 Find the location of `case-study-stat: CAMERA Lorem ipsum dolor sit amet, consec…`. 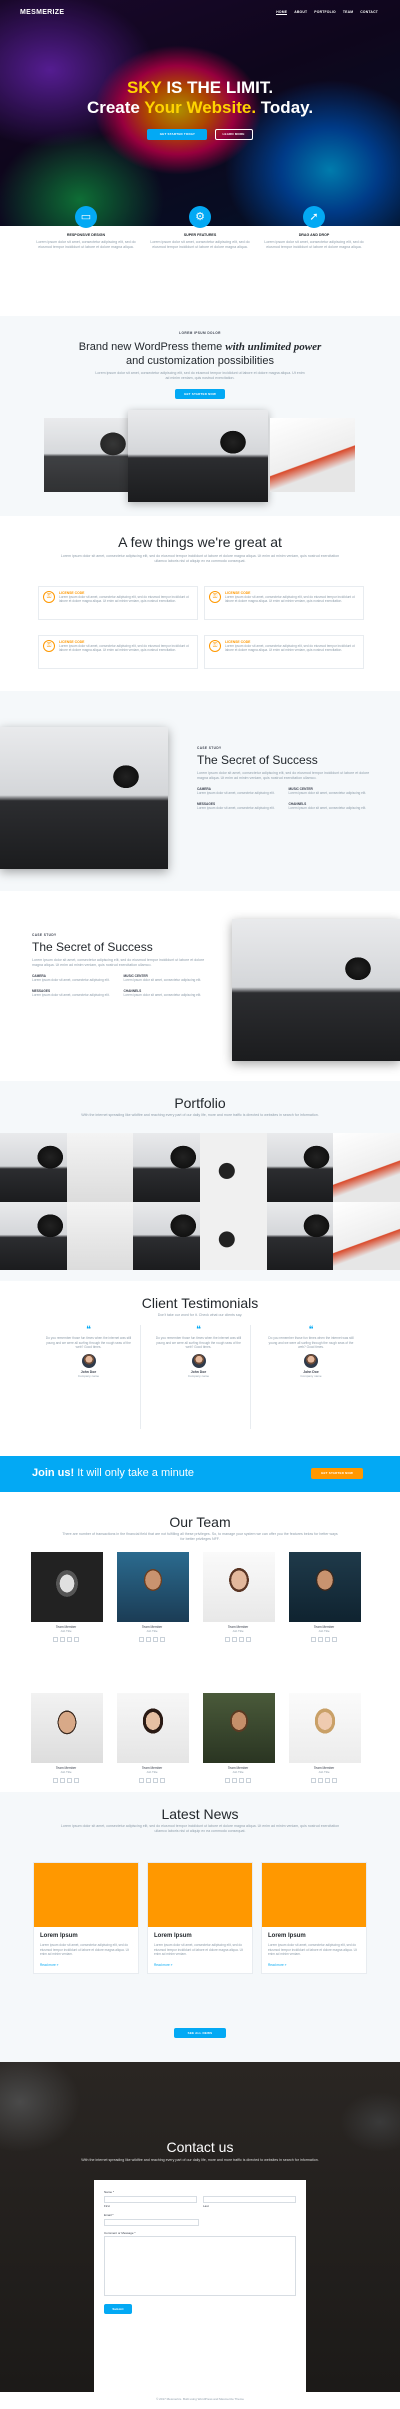

case-study-stat: CAMERA Lorem ipsum dolor sit amet, consec… is located at coordinates (74, 978).